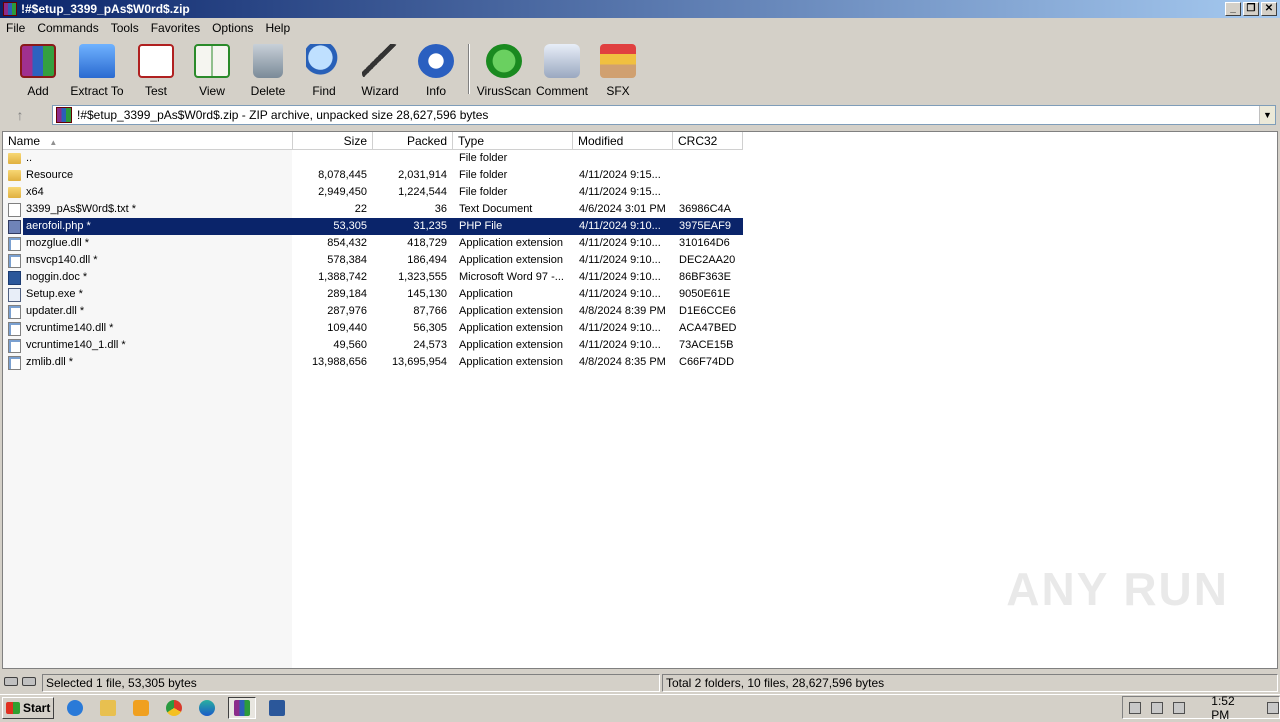 This screenshot has width=1280, height=722. I want to click on info-label: Info, so click(435, 91).